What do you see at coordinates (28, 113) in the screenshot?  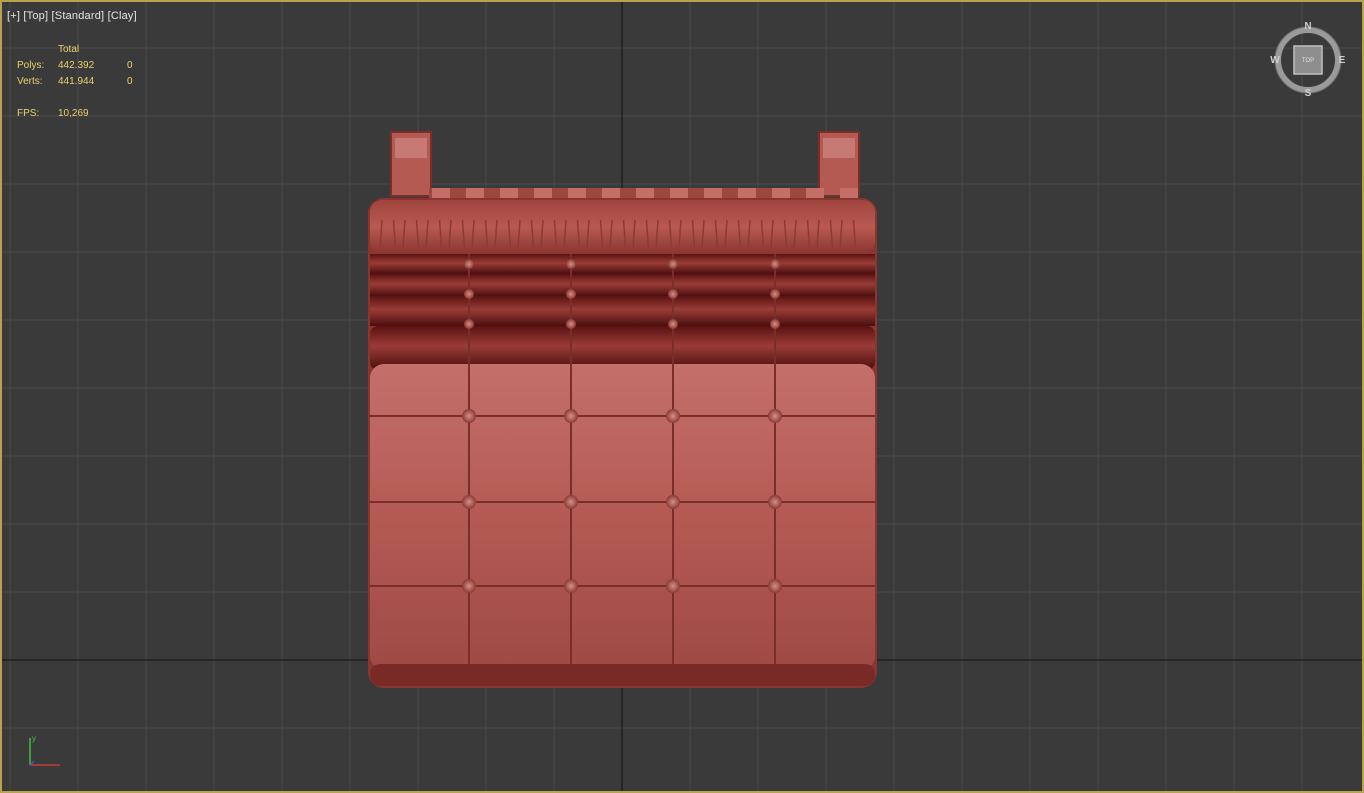 I see `stats-fps-label: FPS:` at bounding box center [28, 113].